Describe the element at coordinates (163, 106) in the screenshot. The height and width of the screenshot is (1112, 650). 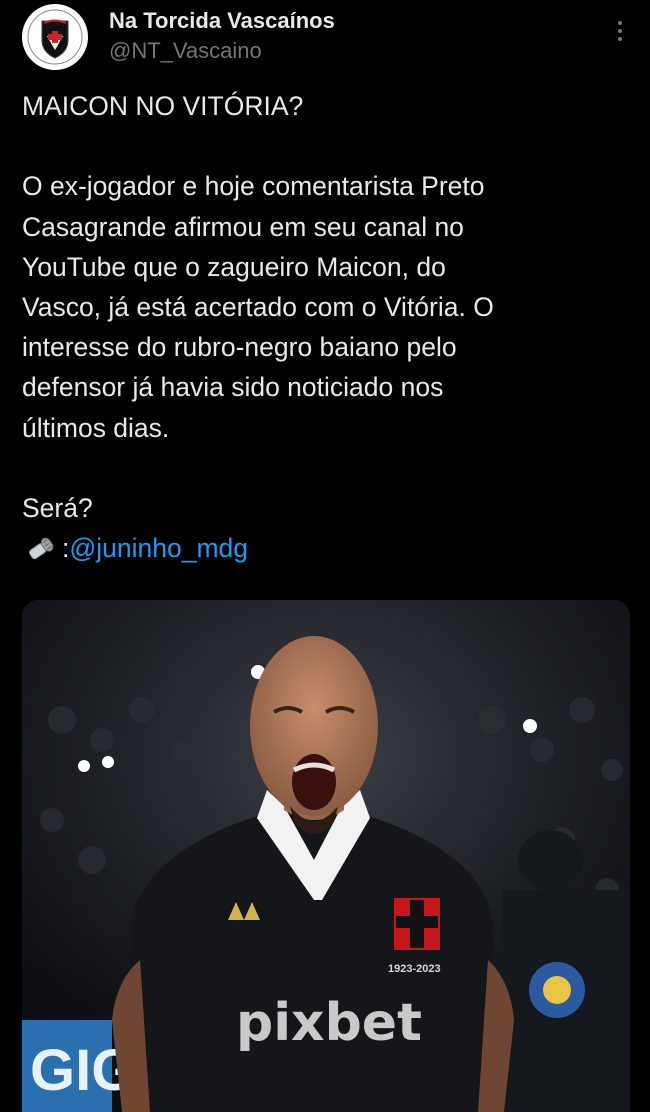
I see `tweet-headline: MAICON NO VITÓRIA?` at that location.